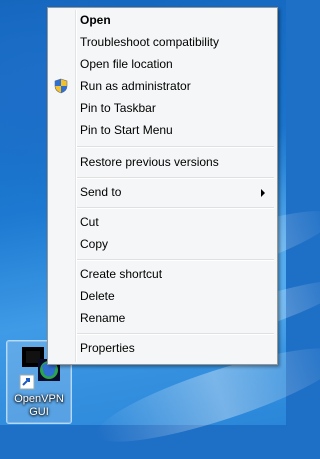  What do you see at coordinates (162, 318) in the screenshot?
I see `menu-item-rename: Rename` at bounding box center [162, 318].